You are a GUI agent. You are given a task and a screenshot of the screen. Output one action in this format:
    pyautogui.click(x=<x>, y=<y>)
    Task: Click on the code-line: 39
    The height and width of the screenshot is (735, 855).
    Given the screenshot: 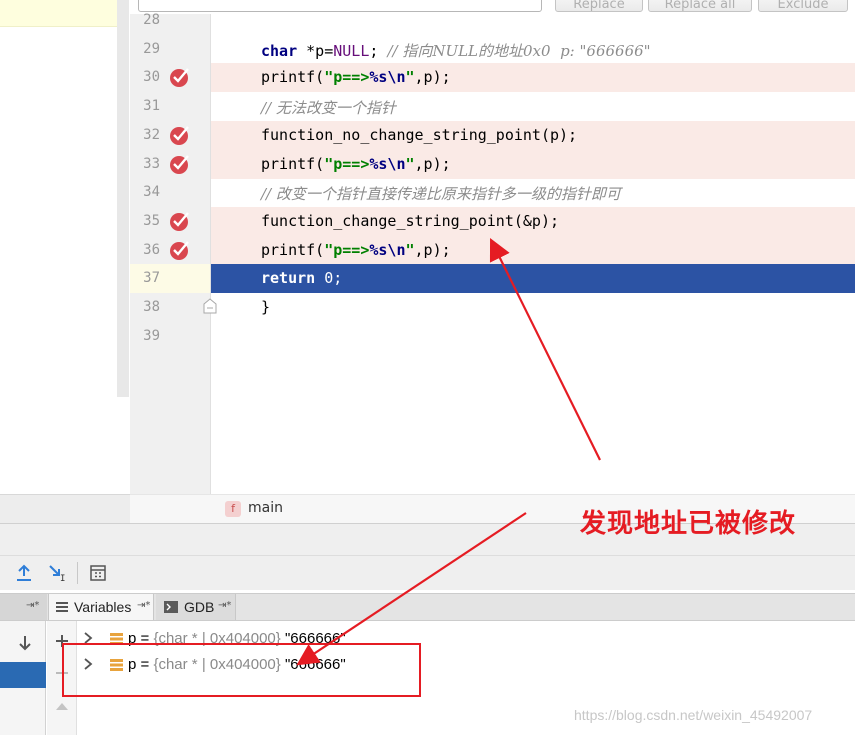 What is the action you would take?
    pyautogui.click(x=492, y=336)
    